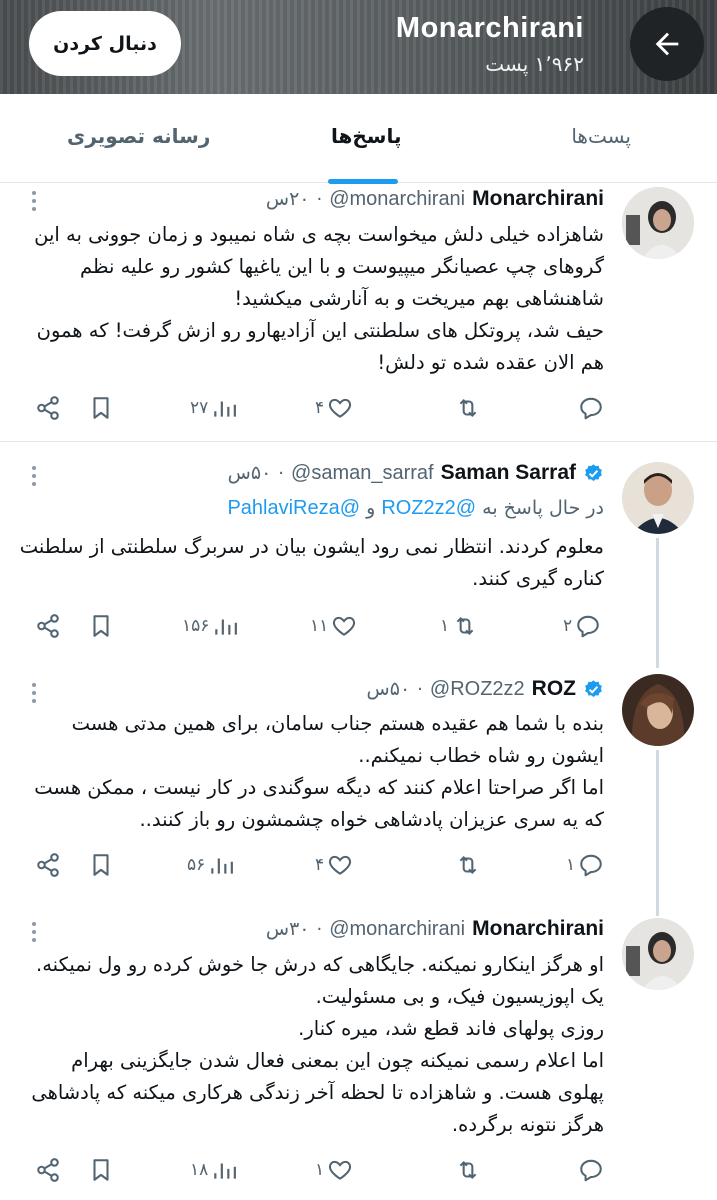 Image resolution: width=717 pixels, height=1200 pixels. Describe the element at coordinates (489, 28) in the screenshot. I see `profile-title: Monarchirani` at that location.